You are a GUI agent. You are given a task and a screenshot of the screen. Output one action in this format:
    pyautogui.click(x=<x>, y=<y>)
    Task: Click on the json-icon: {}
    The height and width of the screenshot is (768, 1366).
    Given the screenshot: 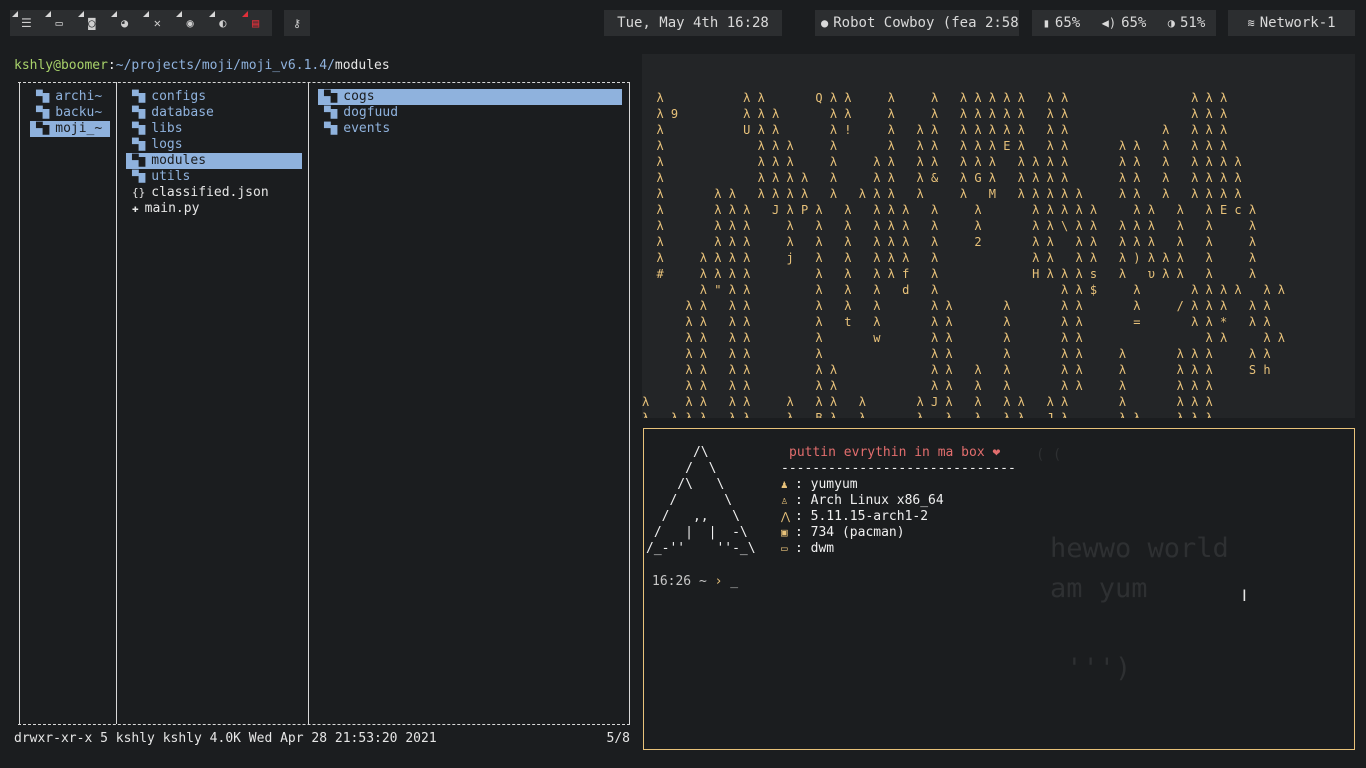 What is the action you would take?
    pyautogui.click(x=139, y=192)
    